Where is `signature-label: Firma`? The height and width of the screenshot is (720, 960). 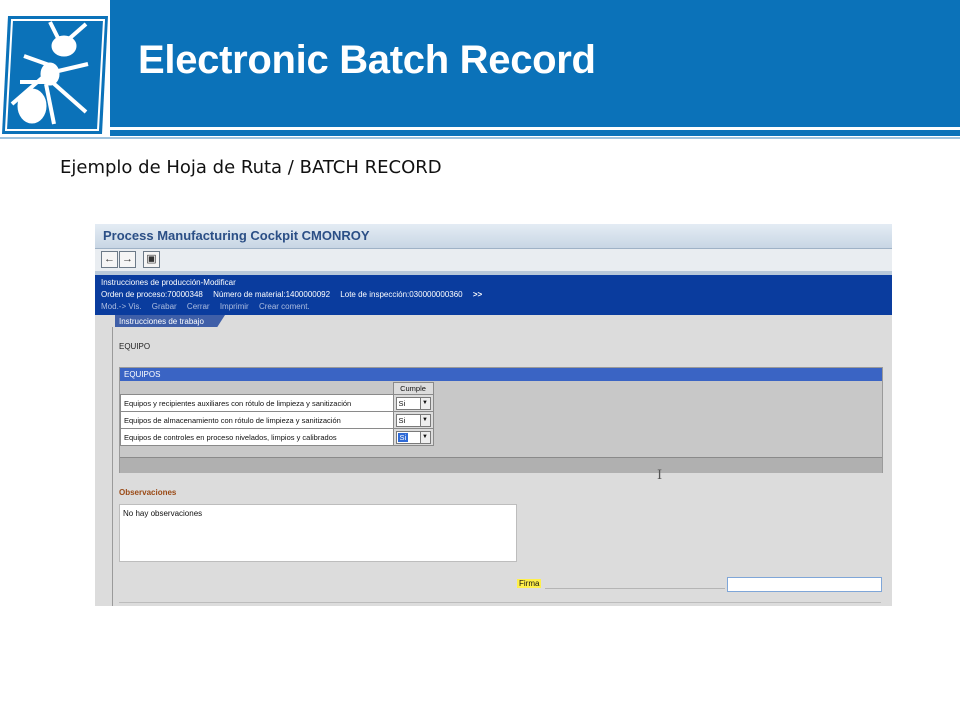 signature-label: Firma is located at coordinates (529, 583).